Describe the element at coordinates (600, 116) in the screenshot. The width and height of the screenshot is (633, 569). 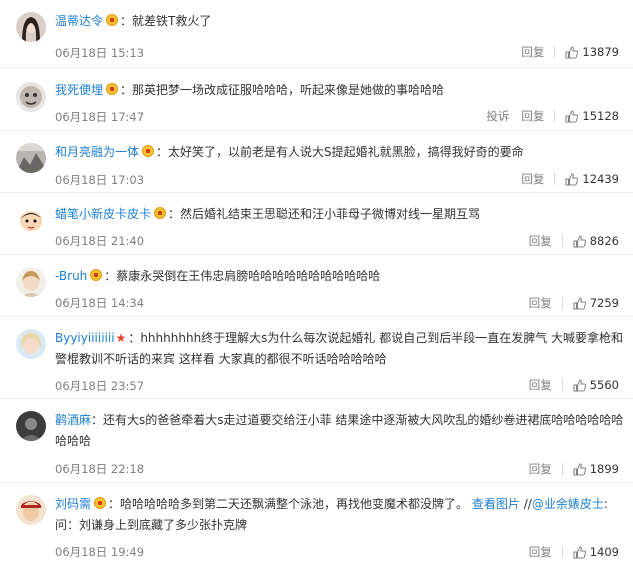
I see `like-count: 15128` at that location.